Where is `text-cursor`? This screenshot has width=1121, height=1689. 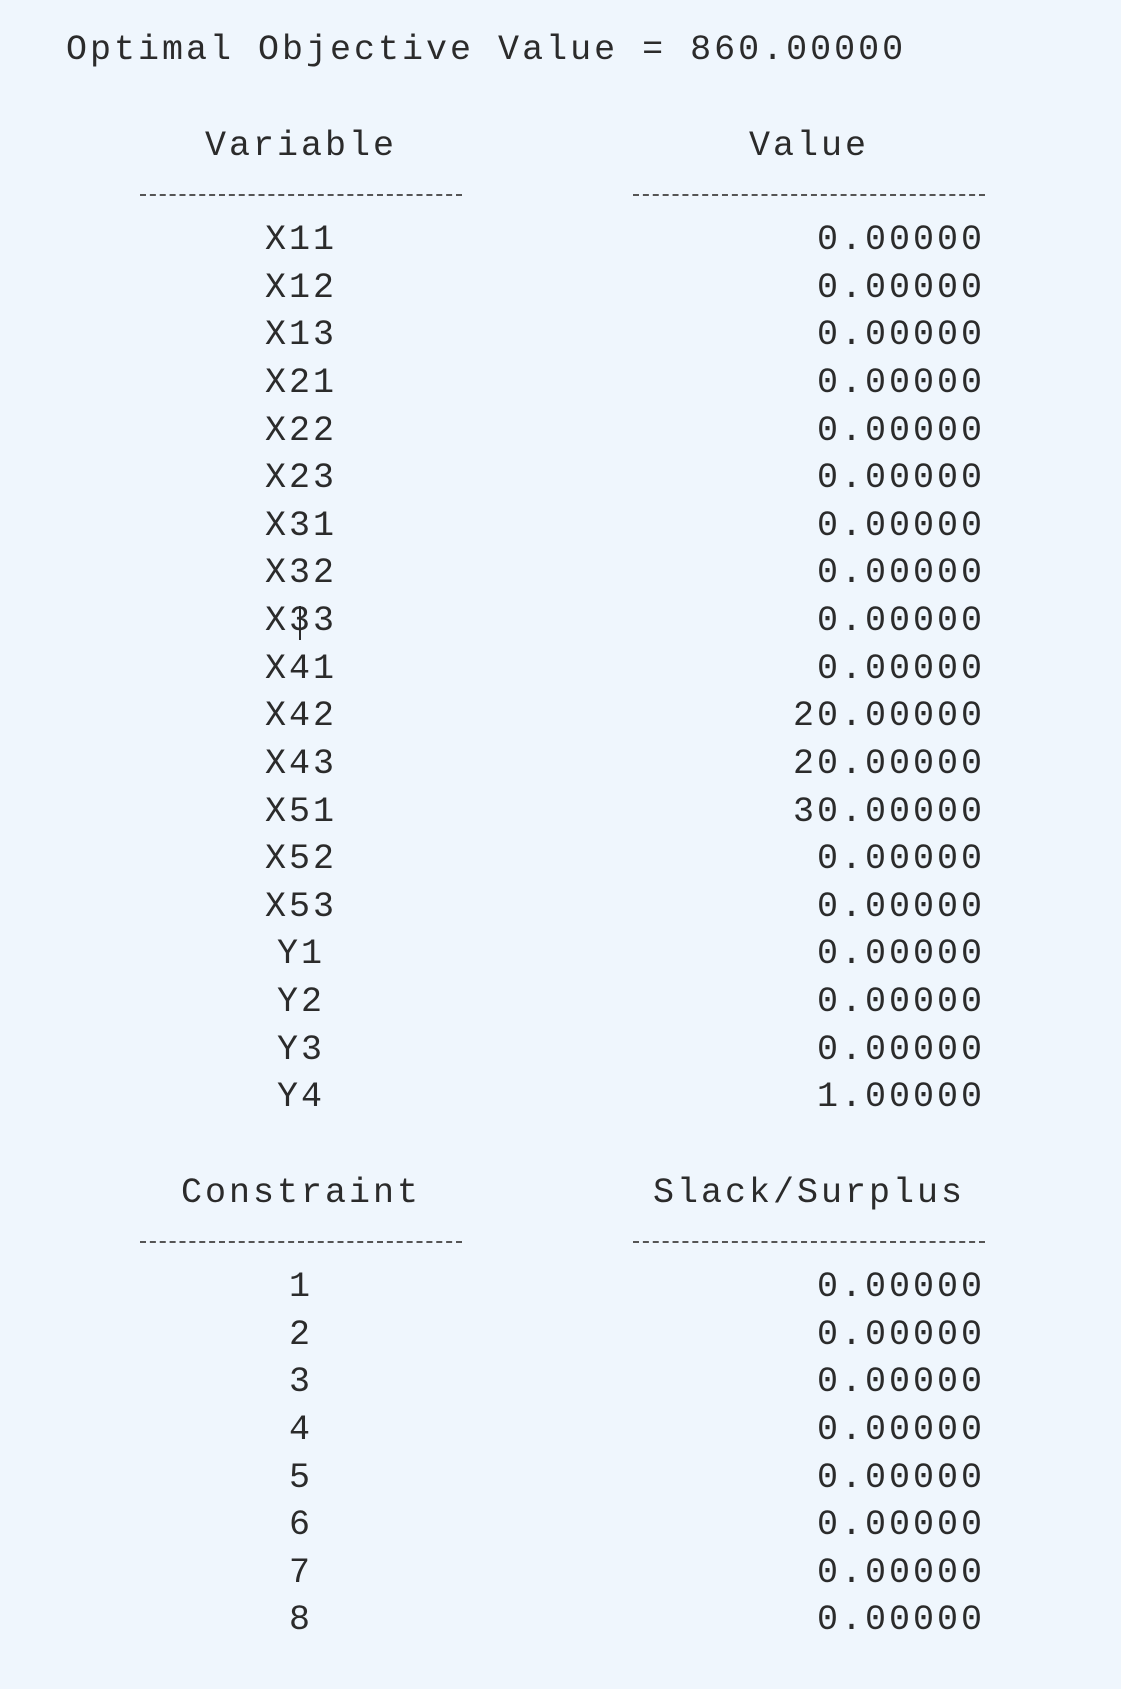 text-cursor is located at coordinates (300, 623).